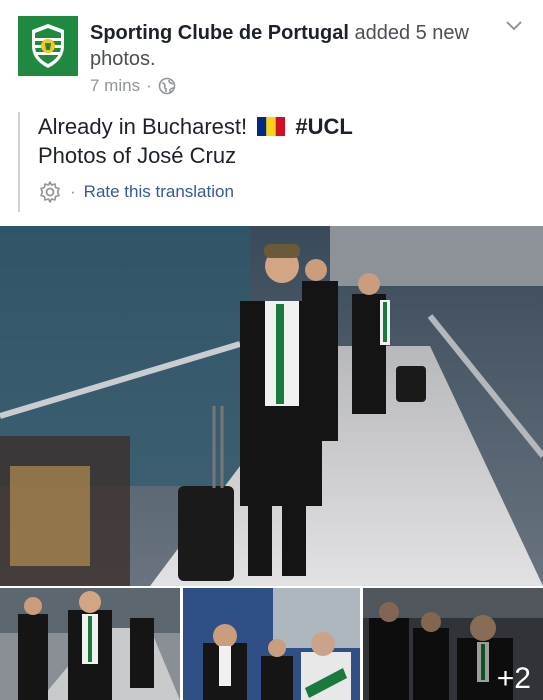  What do you see at coordinates (159, 192) in the screenshot?
I see `rate-translation-link: Rate this translation` at bounding box center [159, 192].